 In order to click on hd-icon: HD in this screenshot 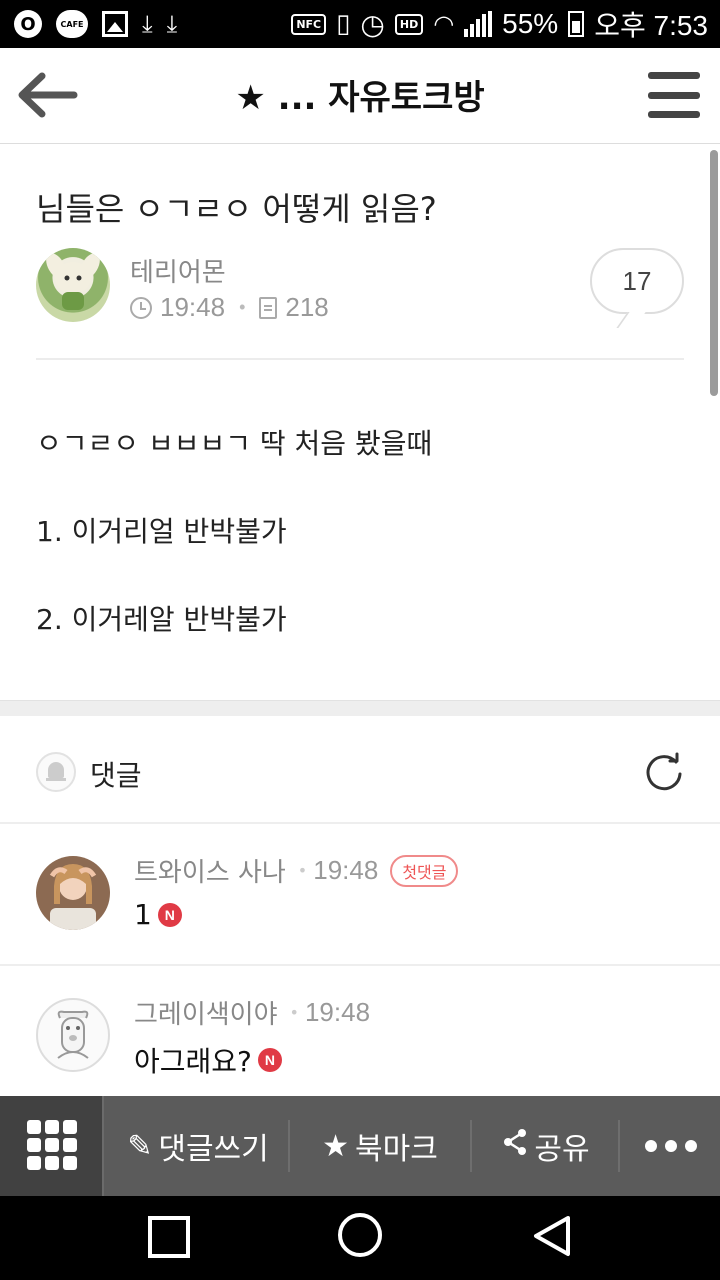, I will do `click(409, 24)`.